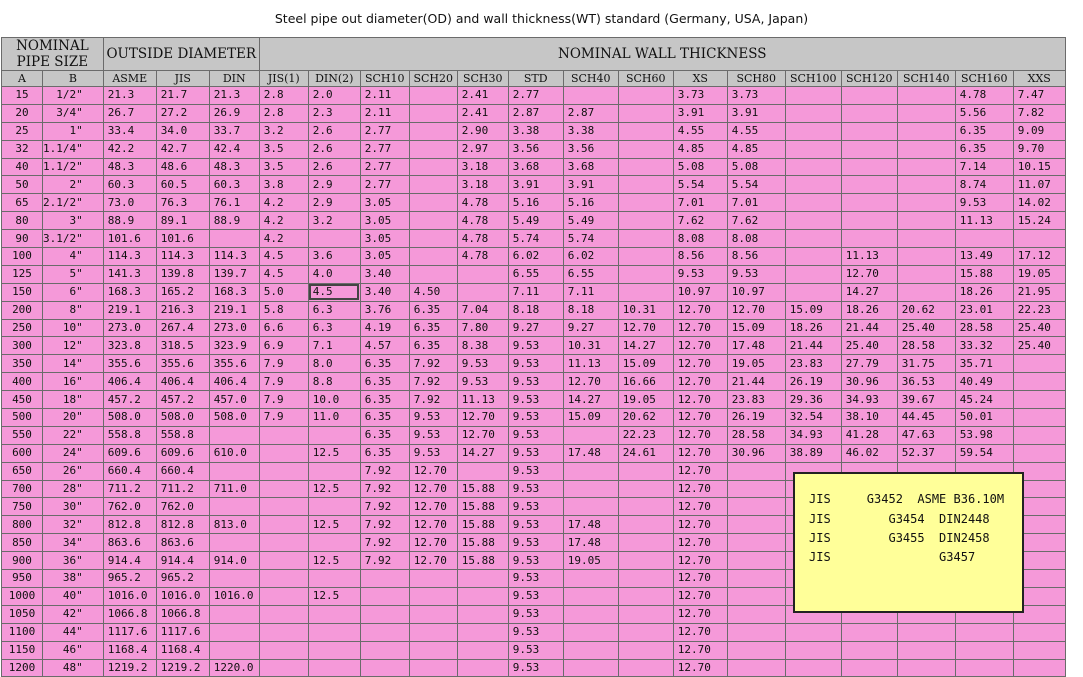  What do you see at coordinates (73, 525) in the screenshot?
I see `table-cell: 32"` at bounding box center [73, 525].